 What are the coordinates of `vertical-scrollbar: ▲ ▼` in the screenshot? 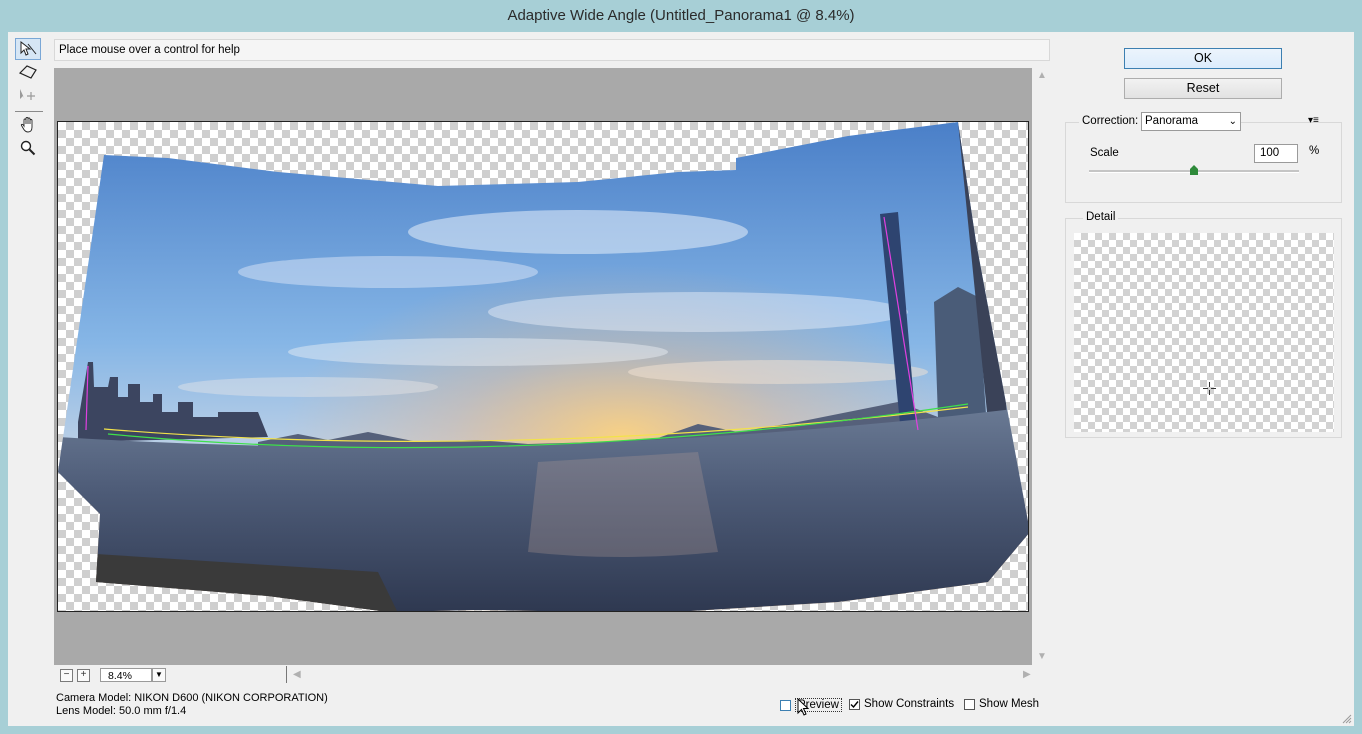 It's located at (1042, 366).